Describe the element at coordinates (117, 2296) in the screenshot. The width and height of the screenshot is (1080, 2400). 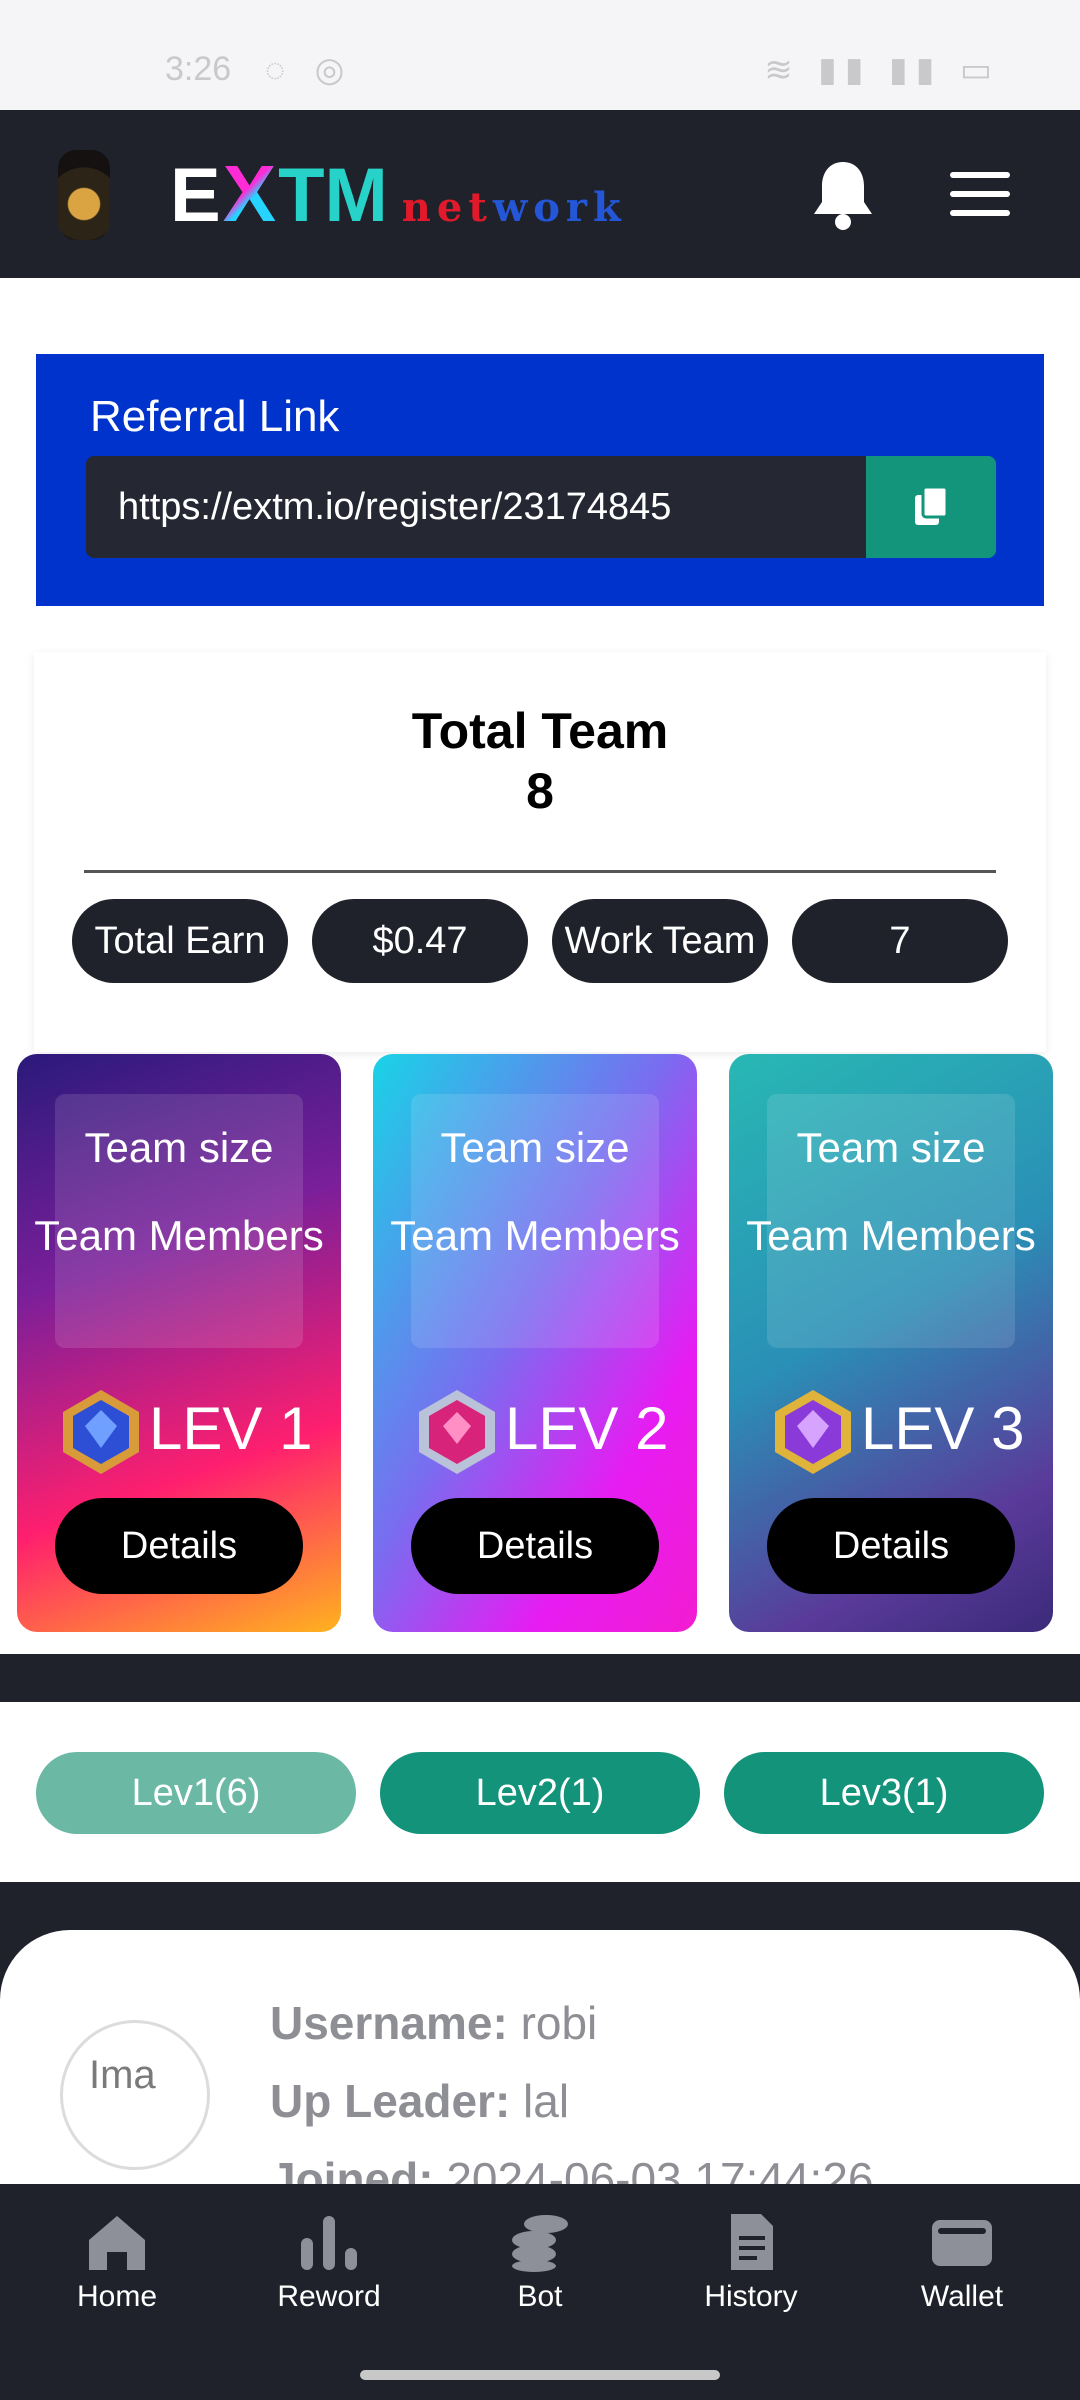
I see `nav-home-label: Home` at that location.